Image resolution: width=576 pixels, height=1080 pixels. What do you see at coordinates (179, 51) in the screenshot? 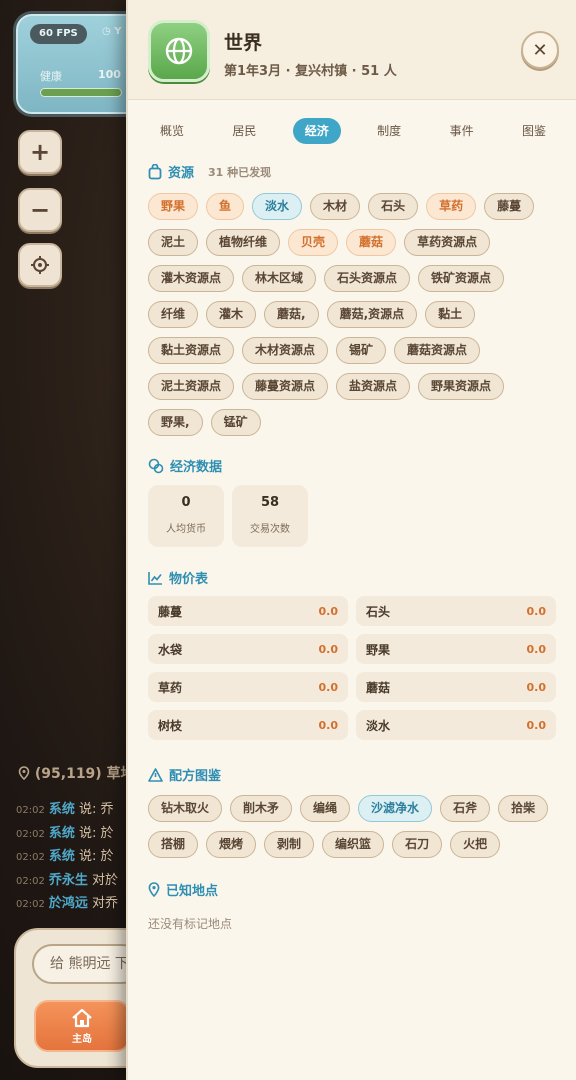
I see `globe-icon` at bounding box center [179, 51].